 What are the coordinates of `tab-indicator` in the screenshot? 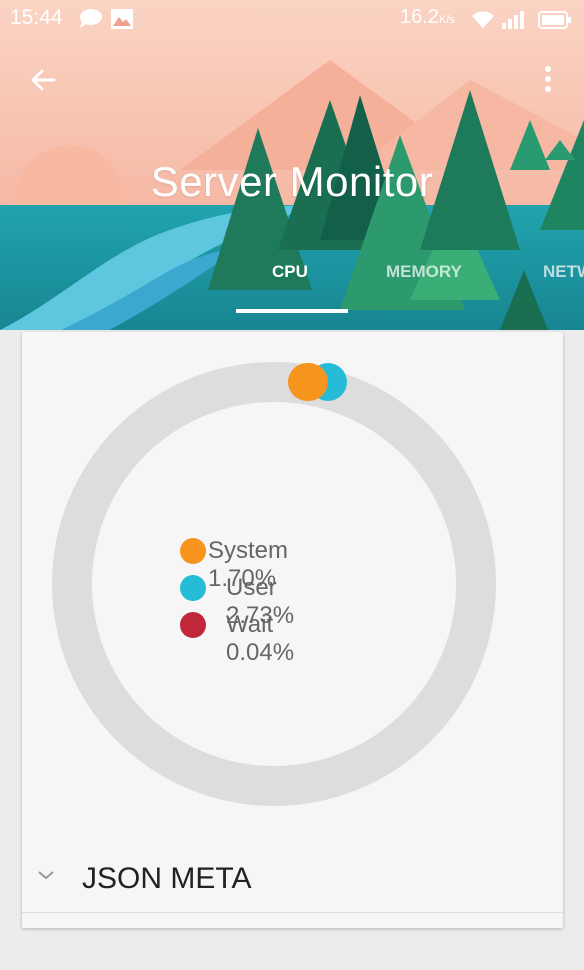 It's located at (292, 311).